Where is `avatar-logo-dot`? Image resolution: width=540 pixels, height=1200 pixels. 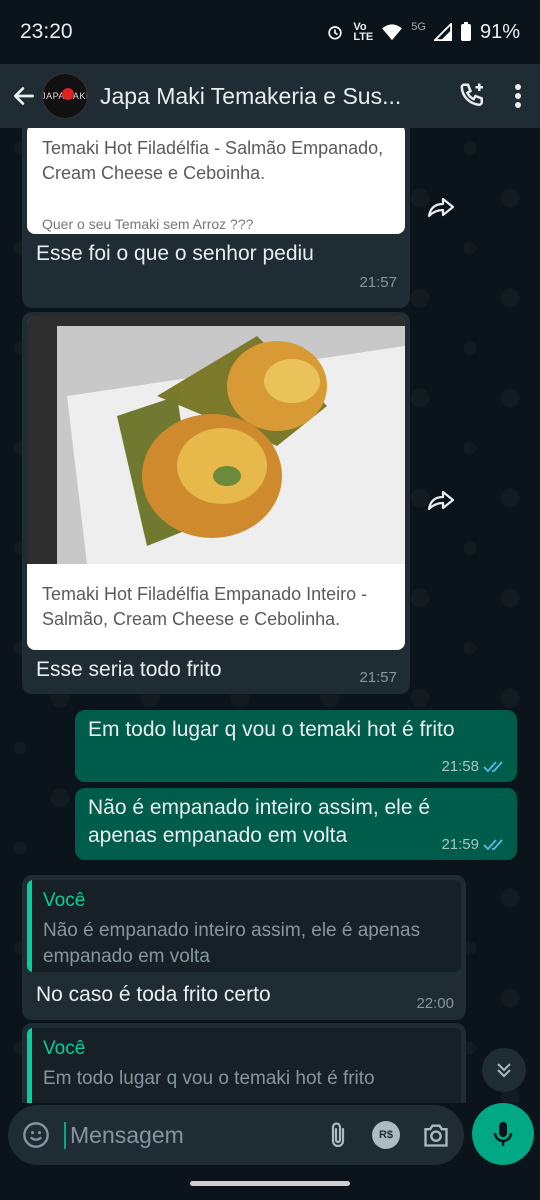 avatar-logo-dot is located at coordinates (68, 94).